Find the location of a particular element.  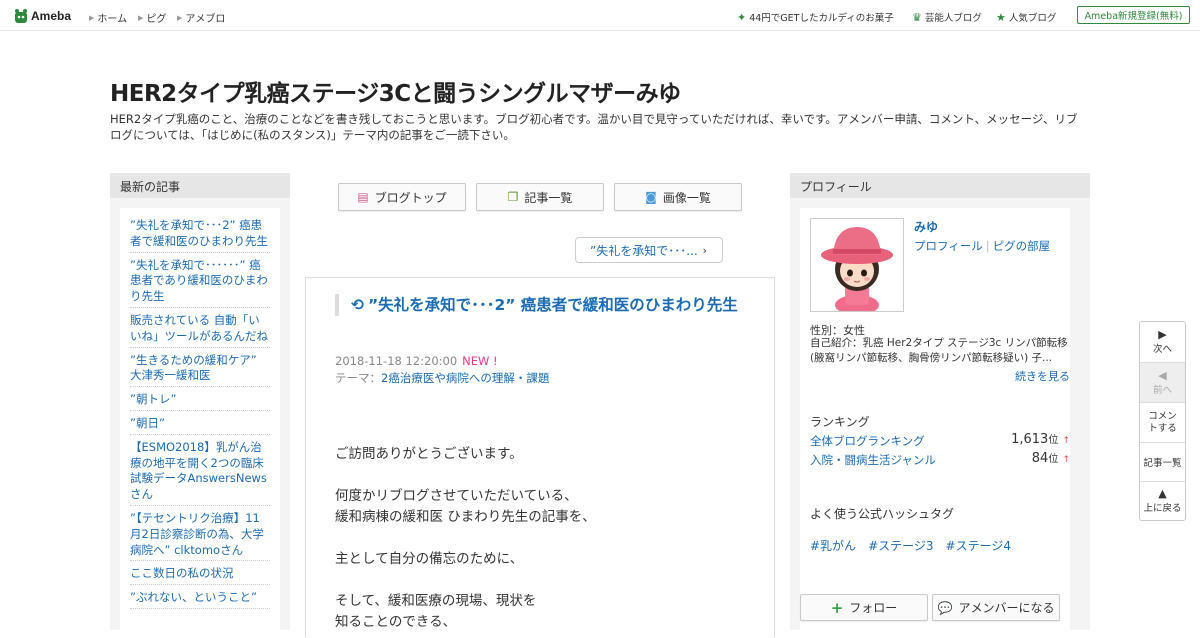

trend-link-celebrity: ♛ 芸能人ブログ is located at coordinates (947, 17).